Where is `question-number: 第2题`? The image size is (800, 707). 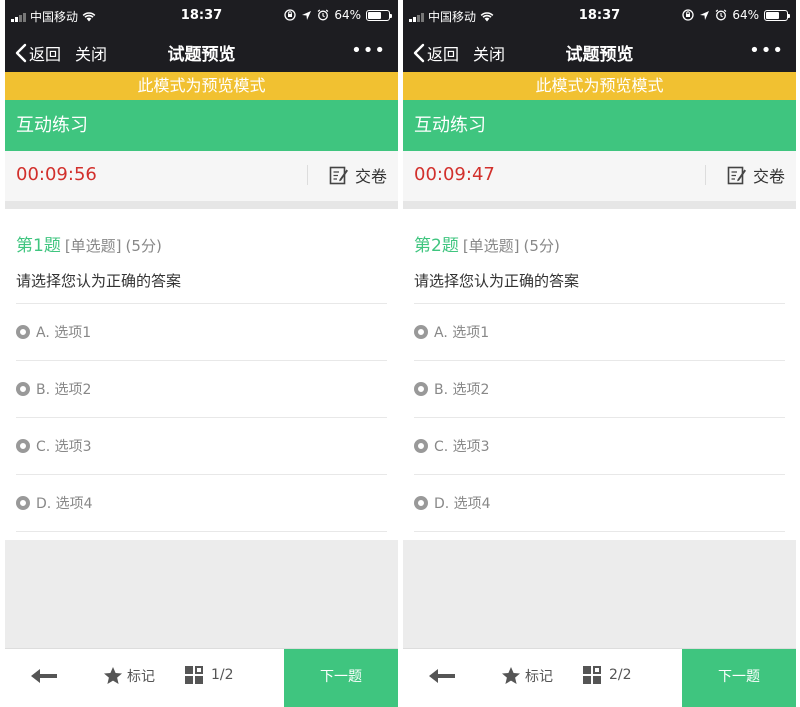
question-number: 第2题 is located at coordinates (436, 246).